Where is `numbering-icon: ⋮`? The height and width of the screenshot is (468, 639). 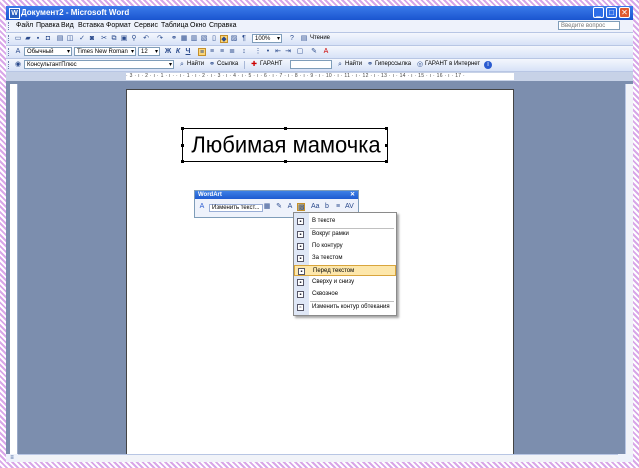 numbering-icon: ⋮ is located at coordinates (258, 52).